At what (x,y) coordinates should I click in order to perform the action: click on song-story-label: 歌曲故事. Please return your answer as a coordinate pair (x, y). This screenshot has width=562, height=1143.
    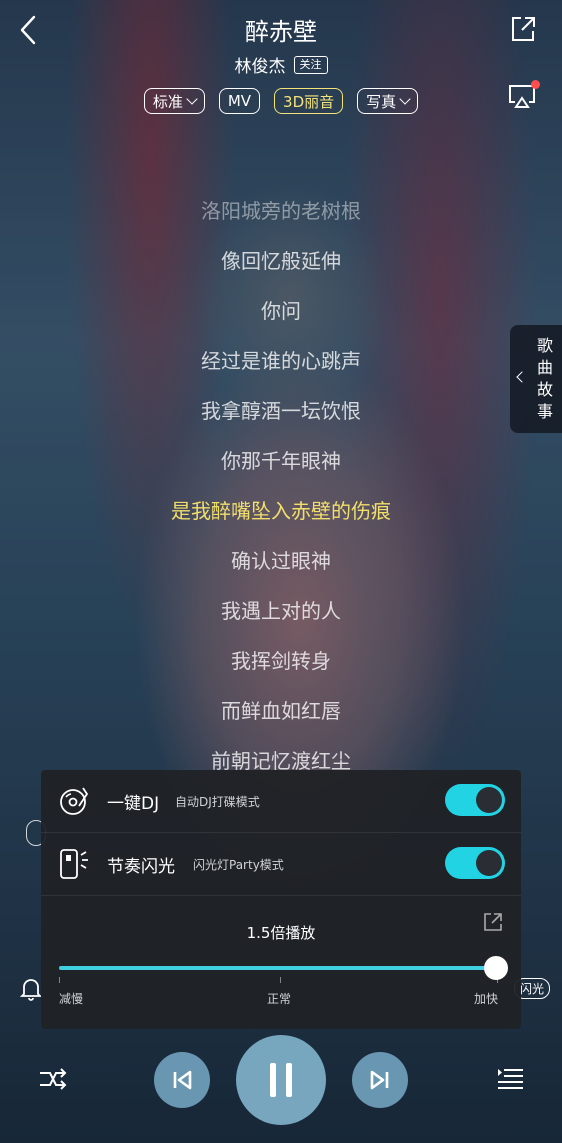
    Looking at the image, I should click on (544, 378).